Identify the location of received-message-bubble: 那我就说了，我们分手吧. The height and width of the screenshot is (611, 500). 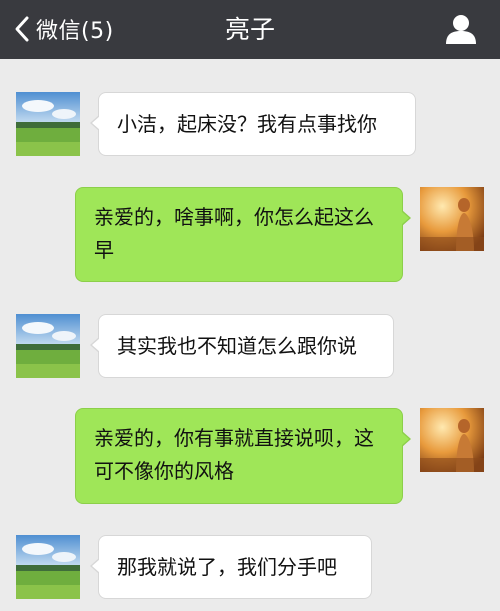
(231, 567).